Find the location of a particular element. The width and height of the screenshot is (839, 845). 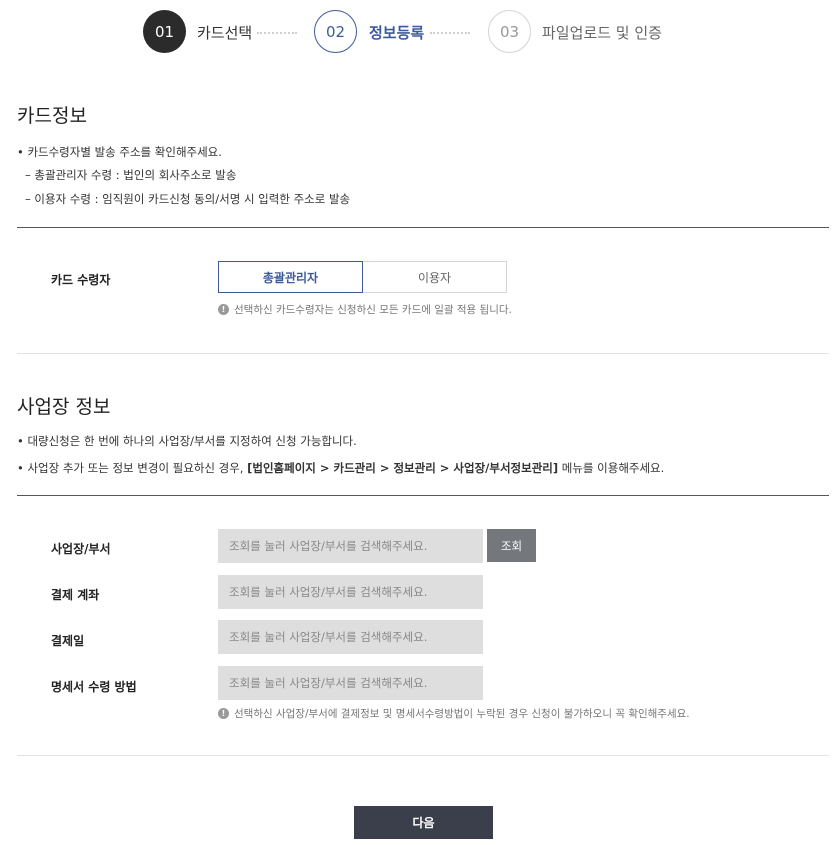

business-unit-input is located at coordinates (350, 546).